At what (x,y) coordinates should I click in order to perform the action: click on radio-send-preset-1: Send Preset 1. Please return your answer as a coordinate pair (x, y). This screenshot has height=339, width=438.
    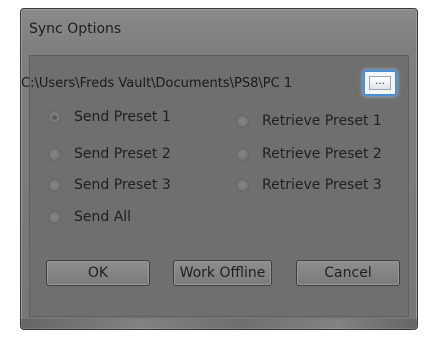
    Looking at the image, I should click on (109, 117).